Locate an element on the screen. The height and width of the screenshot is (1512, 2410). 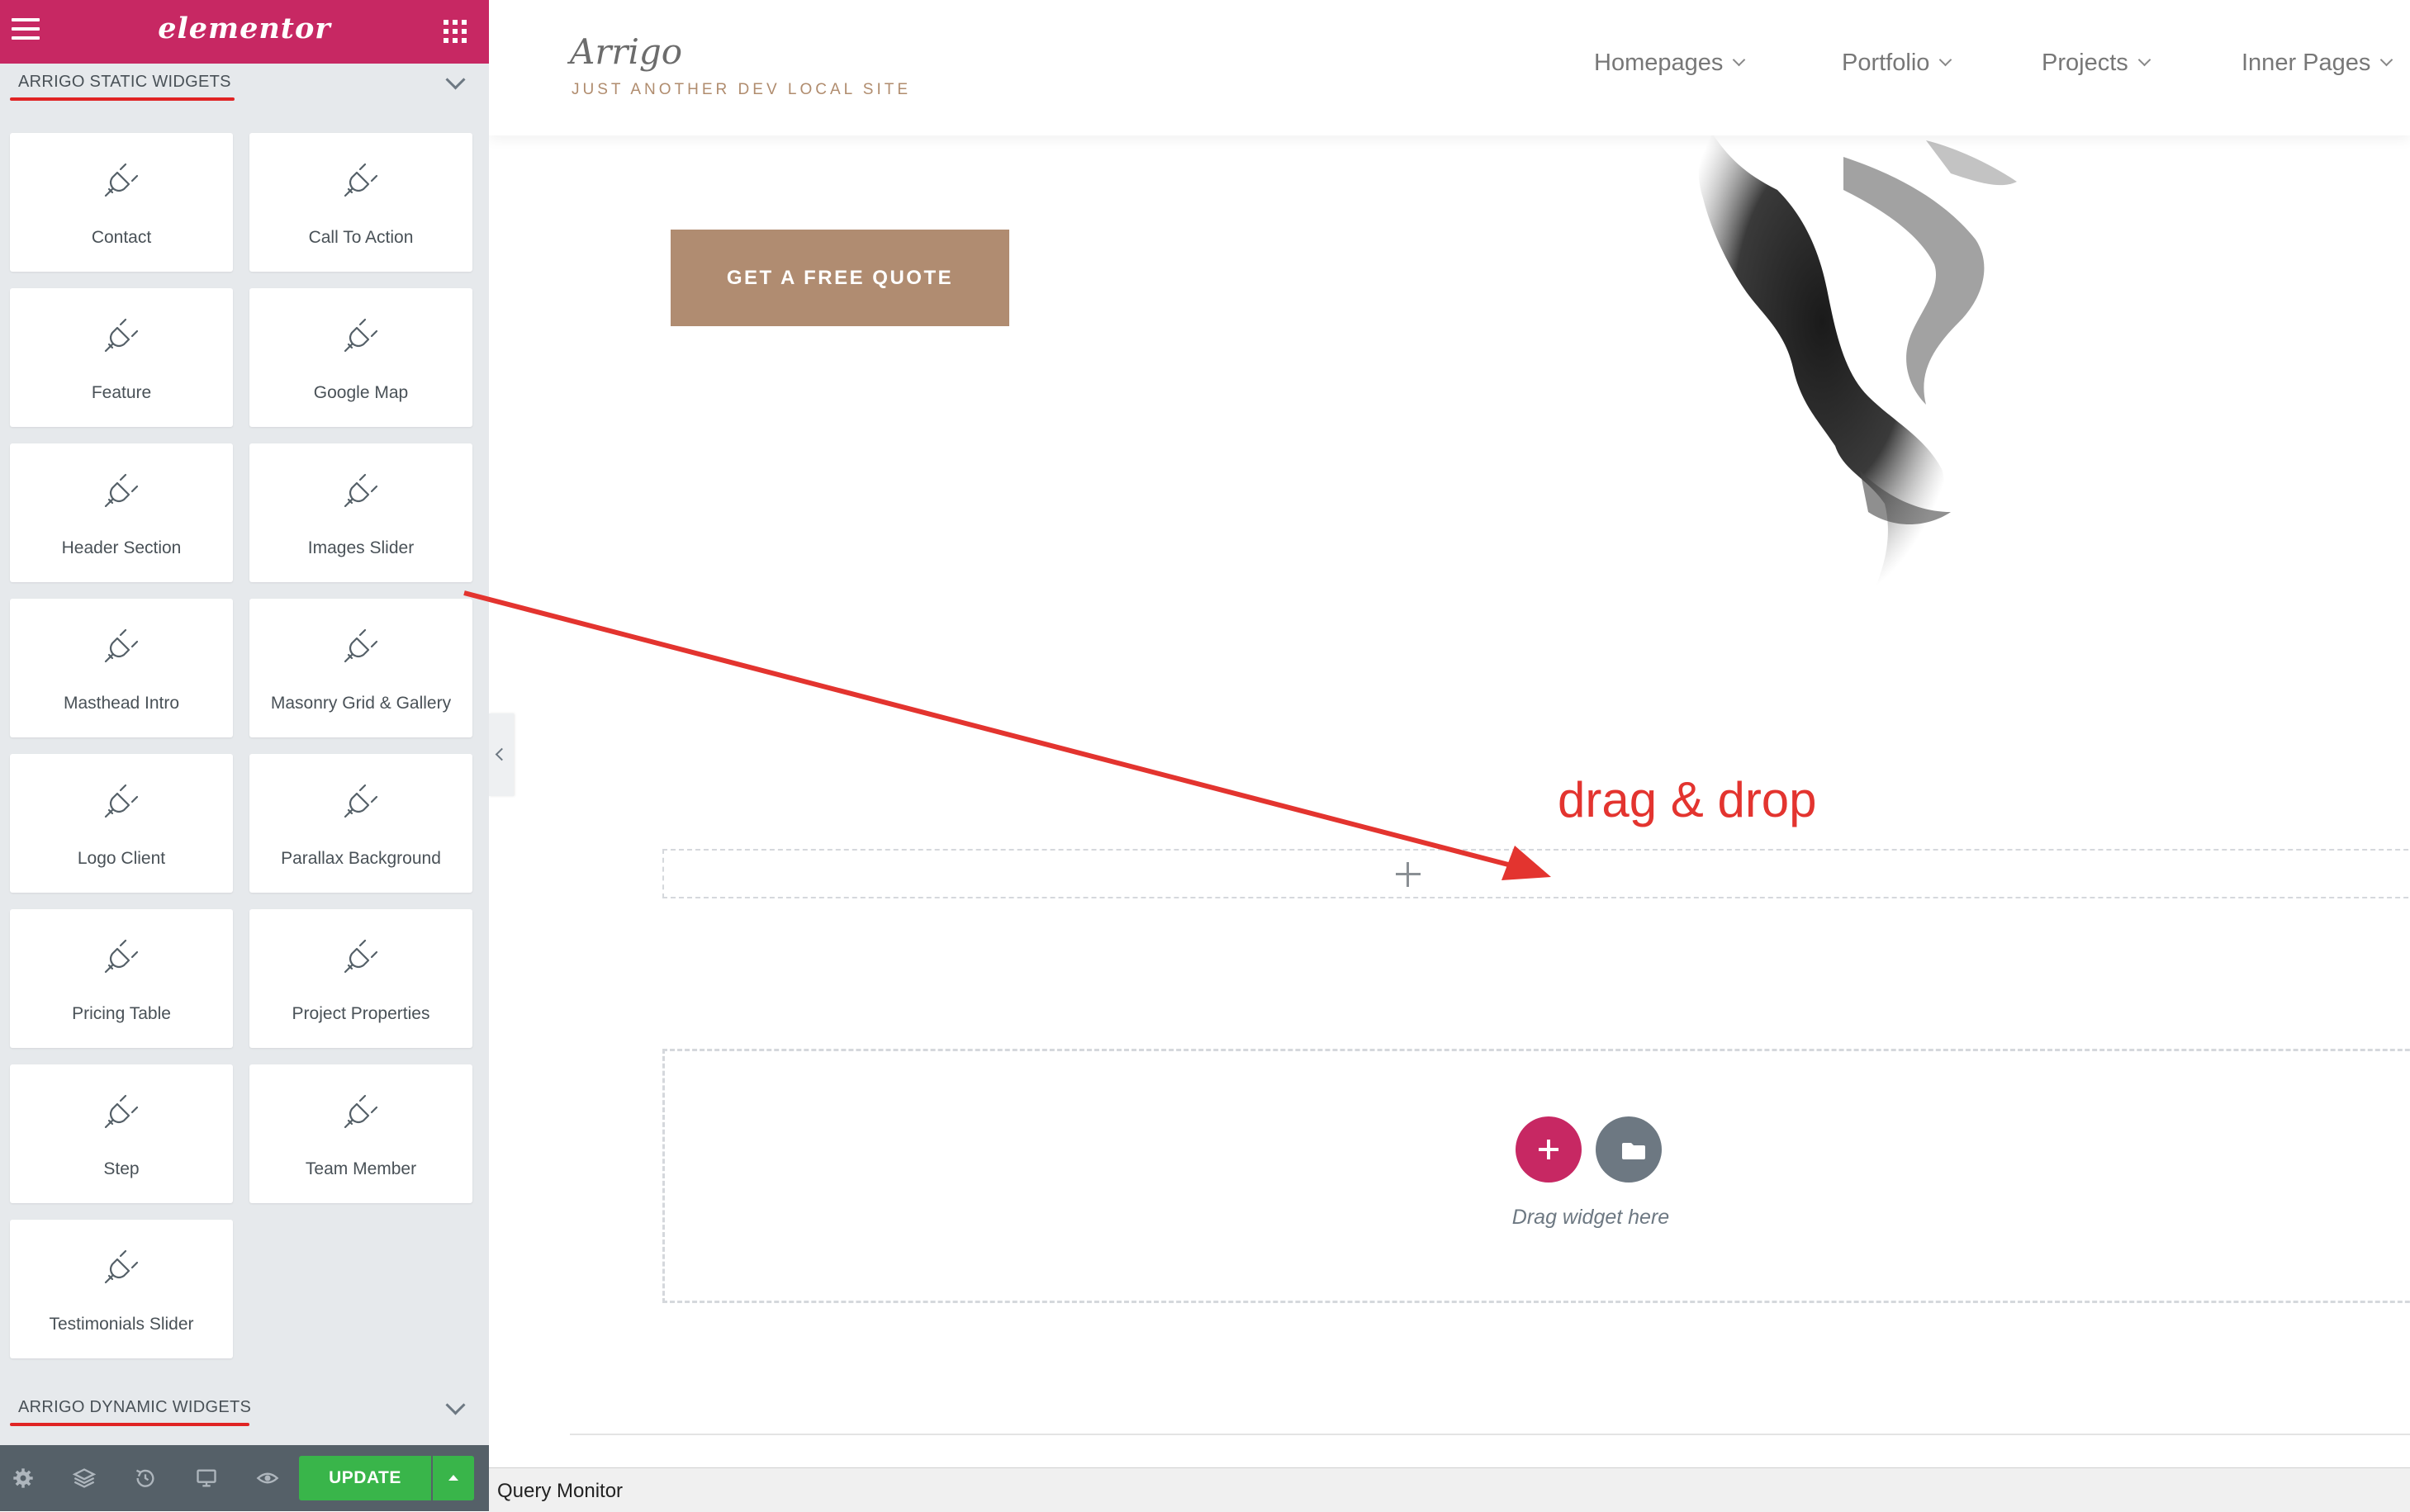
widget-label: Team Member is located at coordinates (361, 1168).